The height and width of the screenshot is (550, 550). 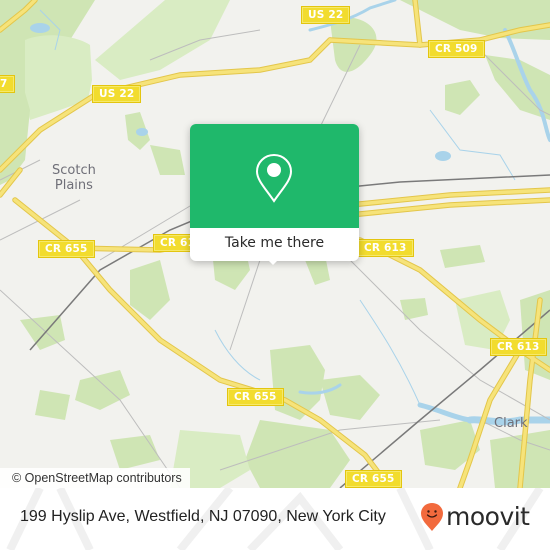 I want to click on place-label-scotch-plains: Scotch Plains, so click(x=74, y=178).